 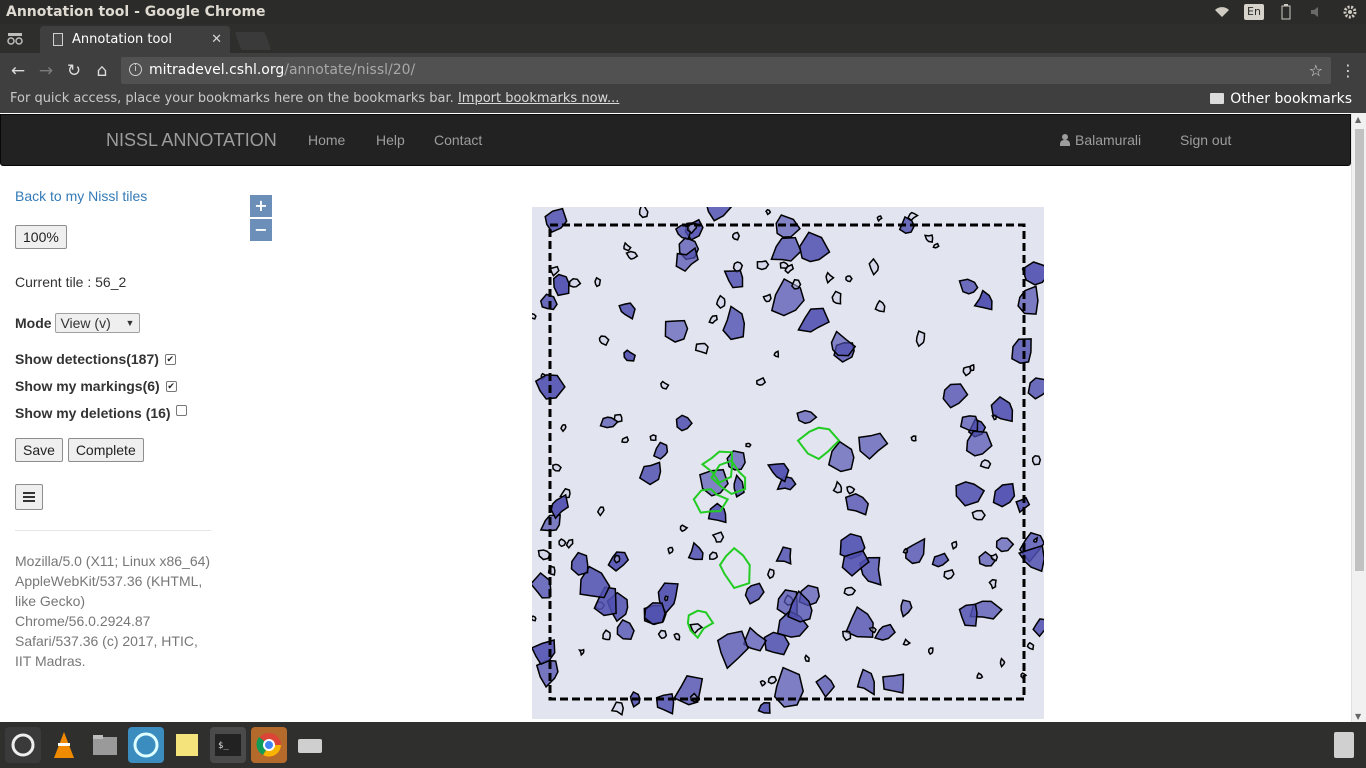 I want to click on dropdown-caret-icon: ▼, so click(x=130, y=323).